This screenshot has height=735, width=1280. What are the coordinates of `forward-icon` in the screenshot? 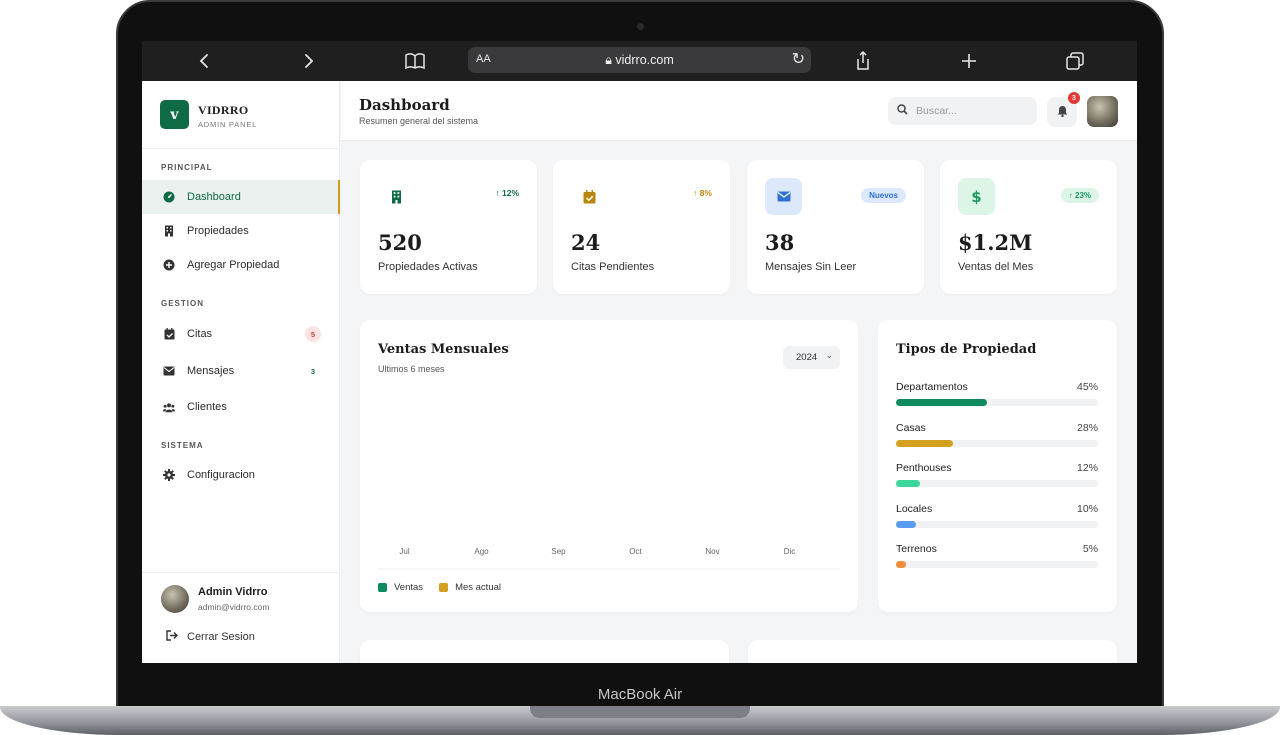 It's located at (309, 61).